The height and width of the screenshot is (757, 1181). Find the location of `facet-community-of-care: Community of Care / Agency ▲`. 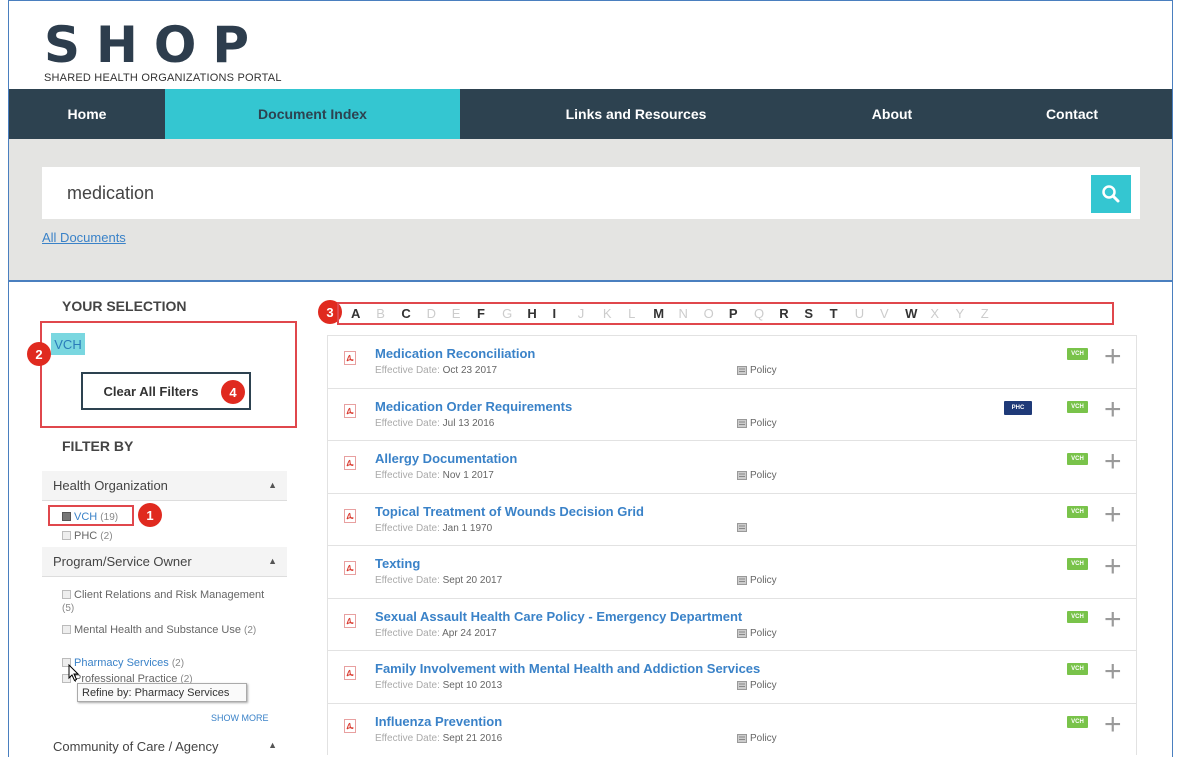

facet-community-of-care: Community of Care / Agency ▲ is located at coordinates (164, 744).